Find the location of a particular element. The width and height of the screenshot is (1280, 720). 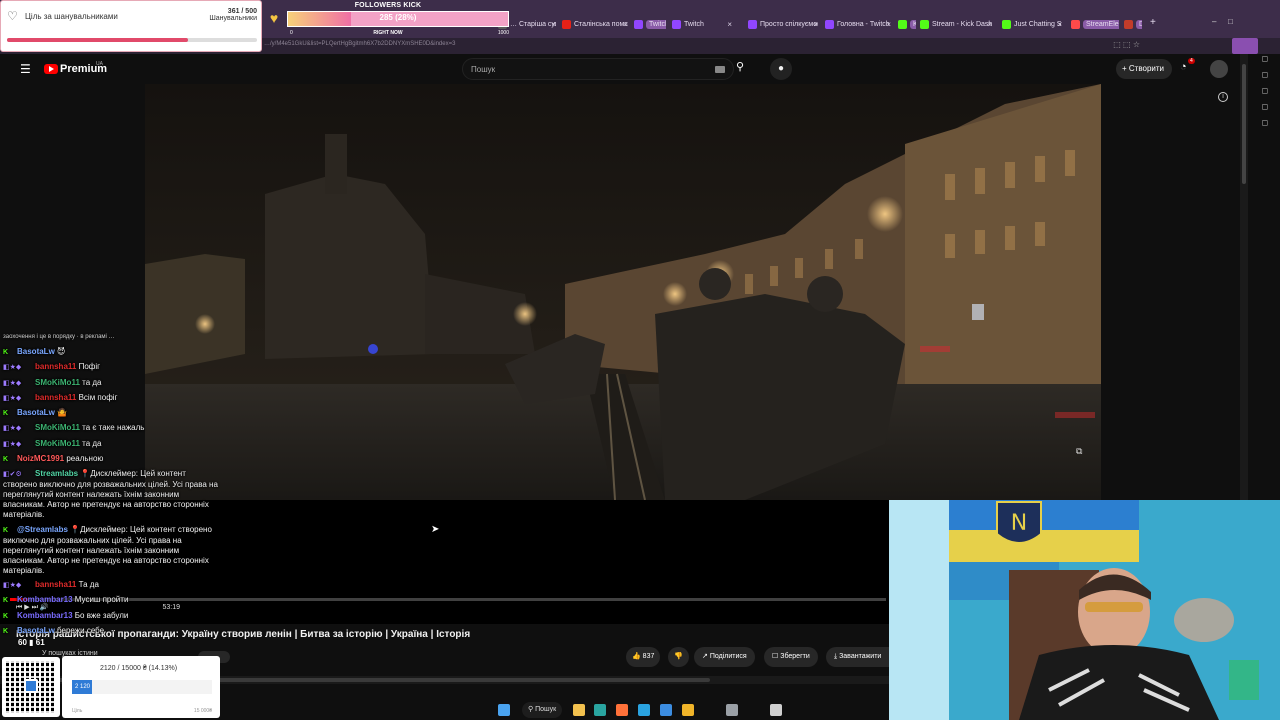

like-button: 👍 837 is located at coordinates (643, 657).